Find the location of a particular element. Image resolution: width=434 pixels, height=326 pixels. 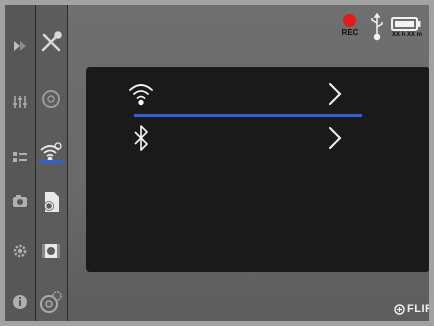

list-icon is located at coordinates (20, 157).